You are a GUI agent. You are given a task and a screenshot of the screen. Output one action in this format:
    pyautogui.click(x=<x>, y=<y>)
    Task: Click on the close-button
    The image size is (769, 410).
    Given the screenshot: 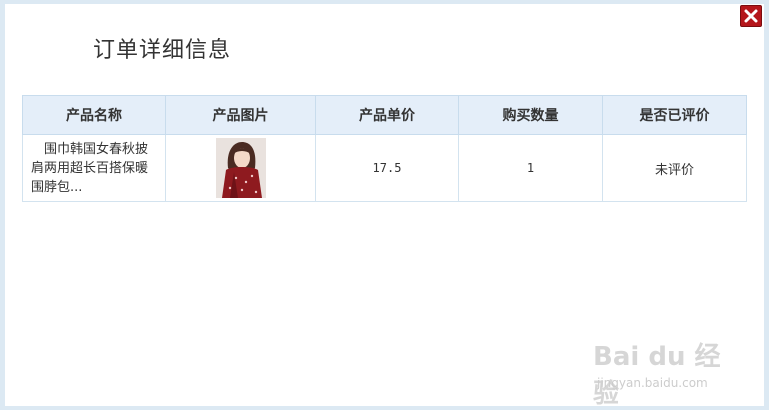 What is the action you would take?
    pyautogui.click(x=751, y=16)
    